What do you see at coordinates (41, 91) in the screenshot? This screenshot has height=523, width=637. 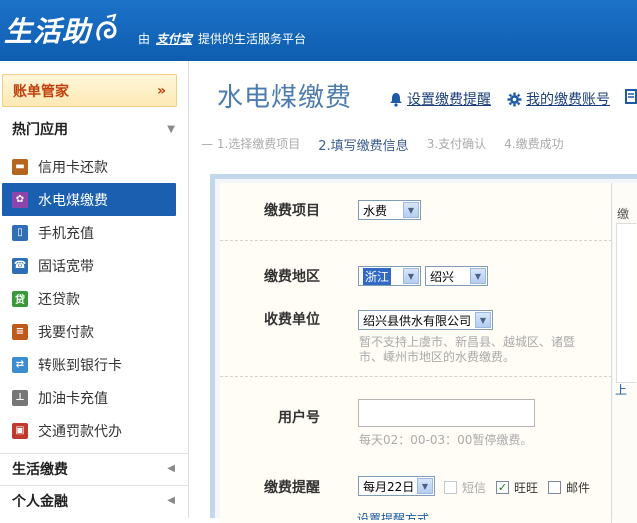 I see `bill-manager-label: 账单管家` at bounding box center [41, 91].